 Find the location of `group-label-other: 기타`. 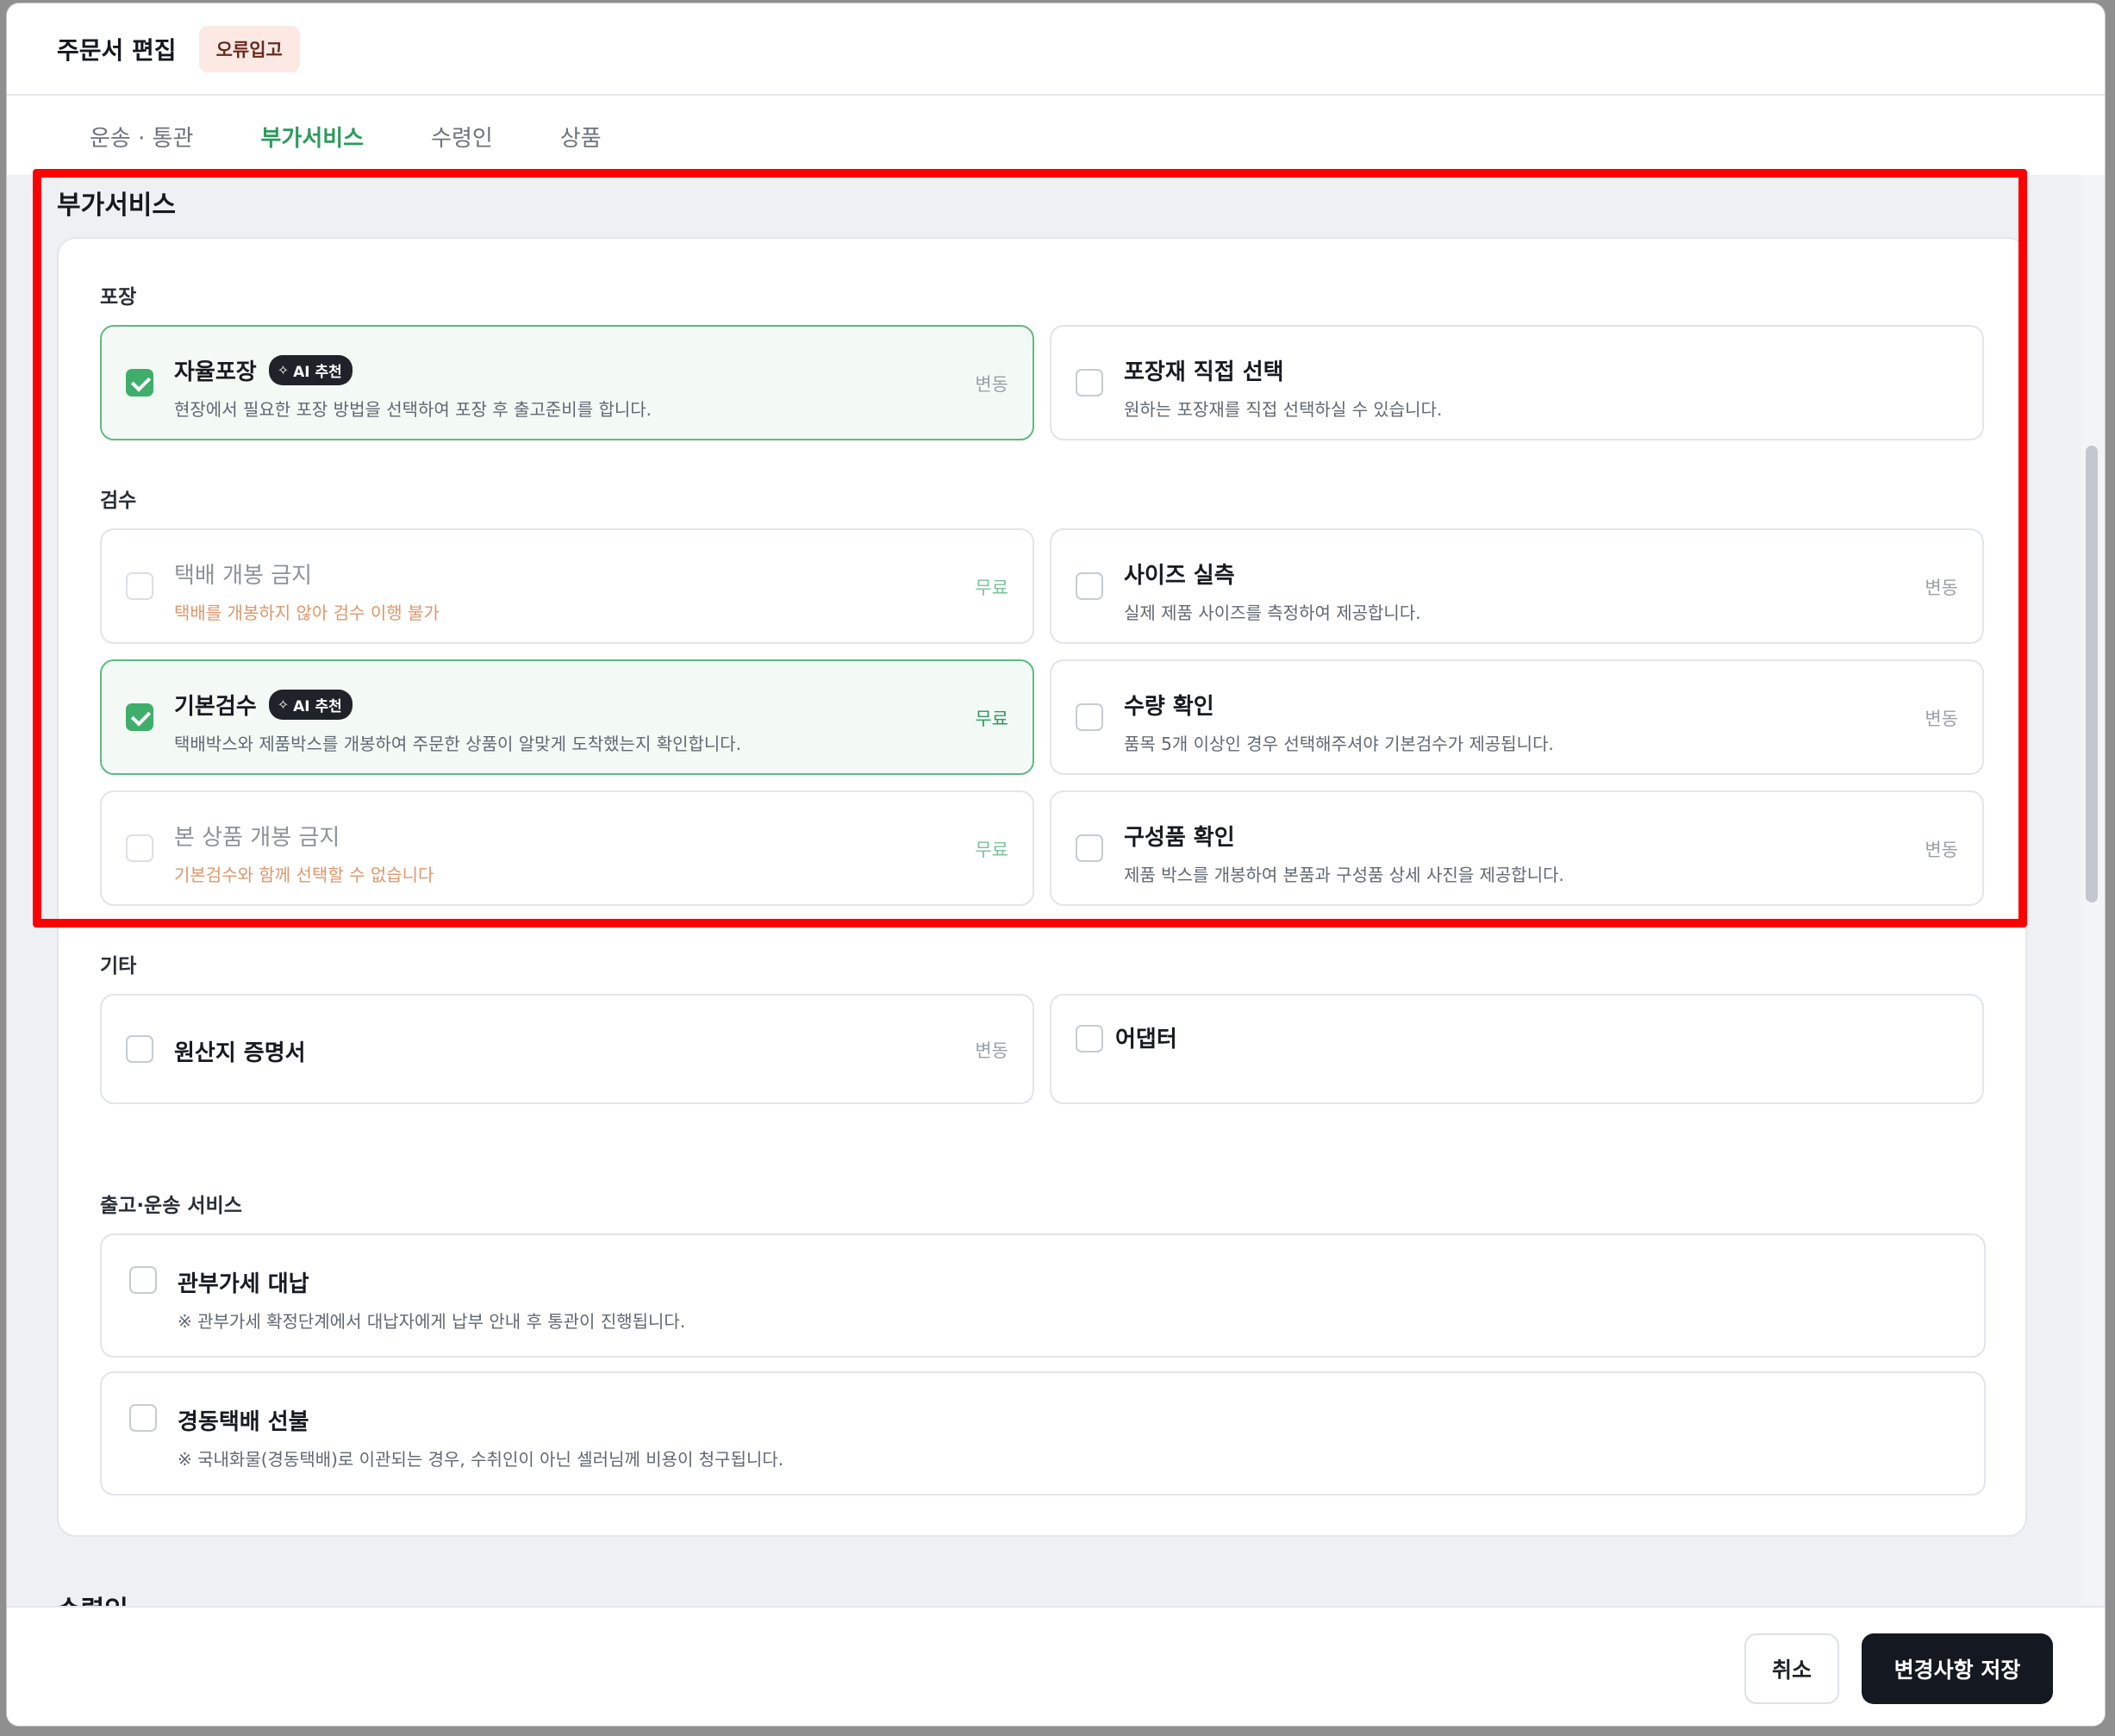

group-label-other: 기타 is located at coordinates (118, 966).